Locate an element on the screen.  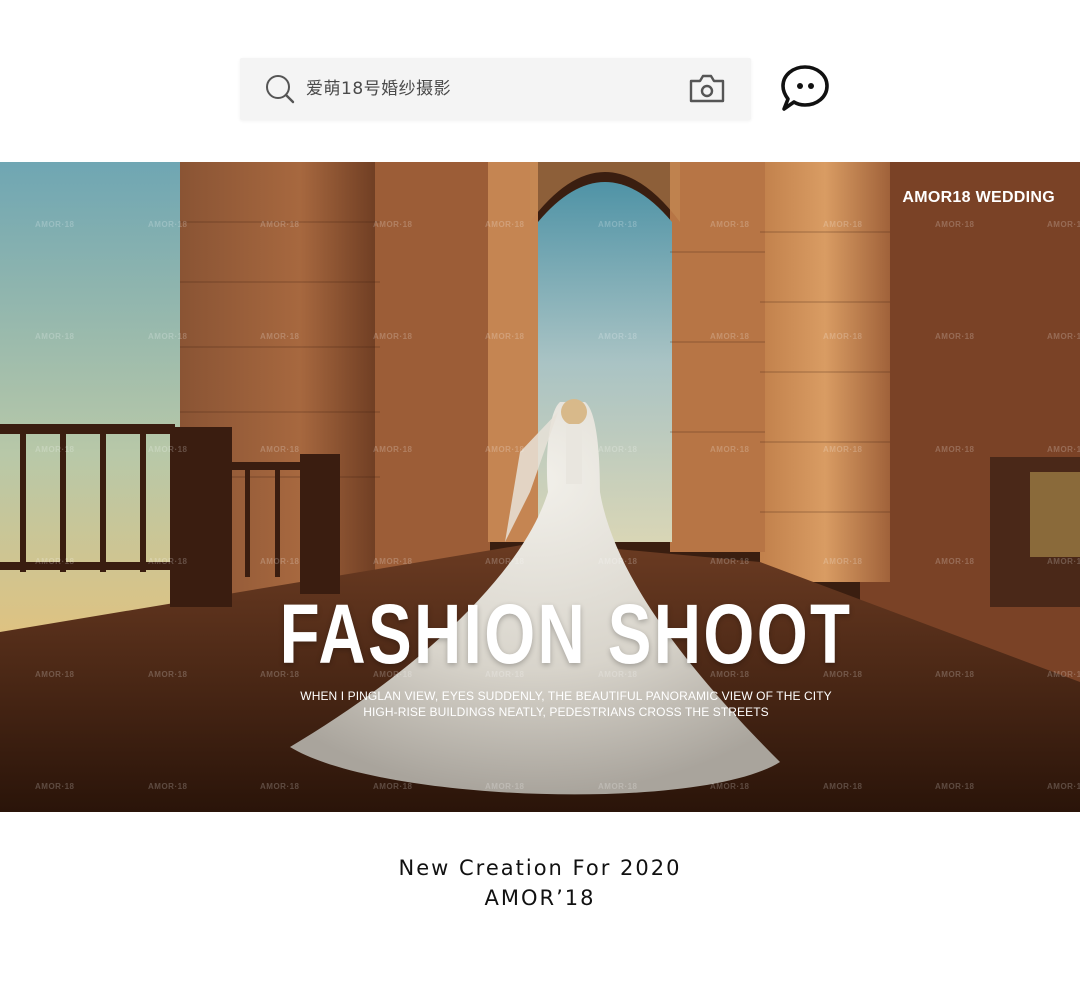
camera-icon is located at coordinates (707, 89).